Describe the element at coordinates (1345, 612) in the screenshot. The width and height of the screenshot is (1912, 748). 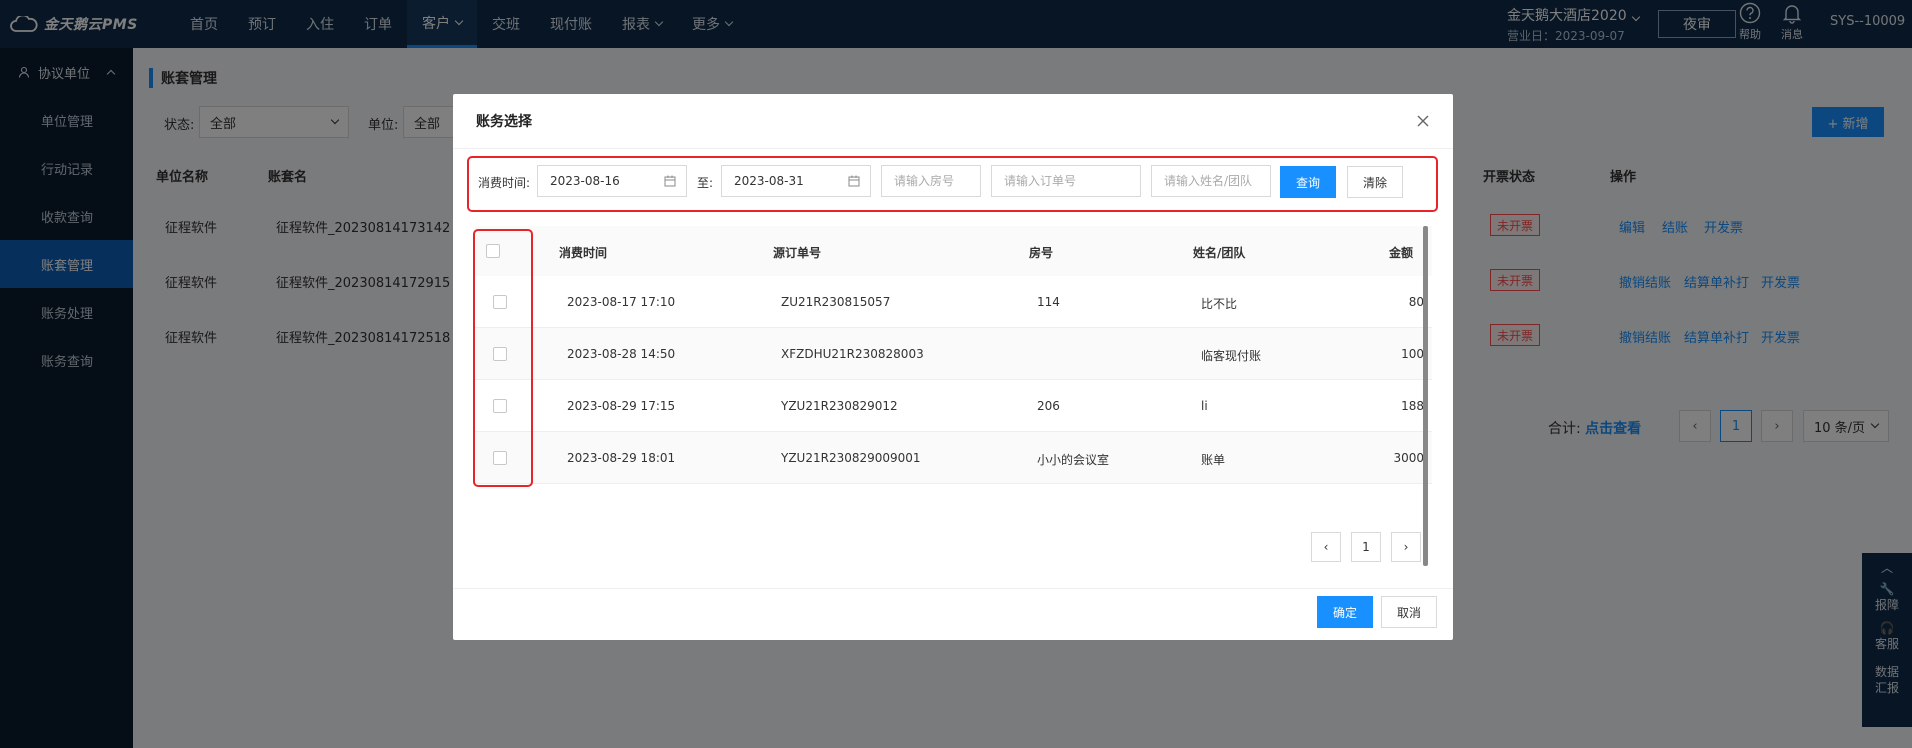
I see `confirm-button: 确定` at that location.